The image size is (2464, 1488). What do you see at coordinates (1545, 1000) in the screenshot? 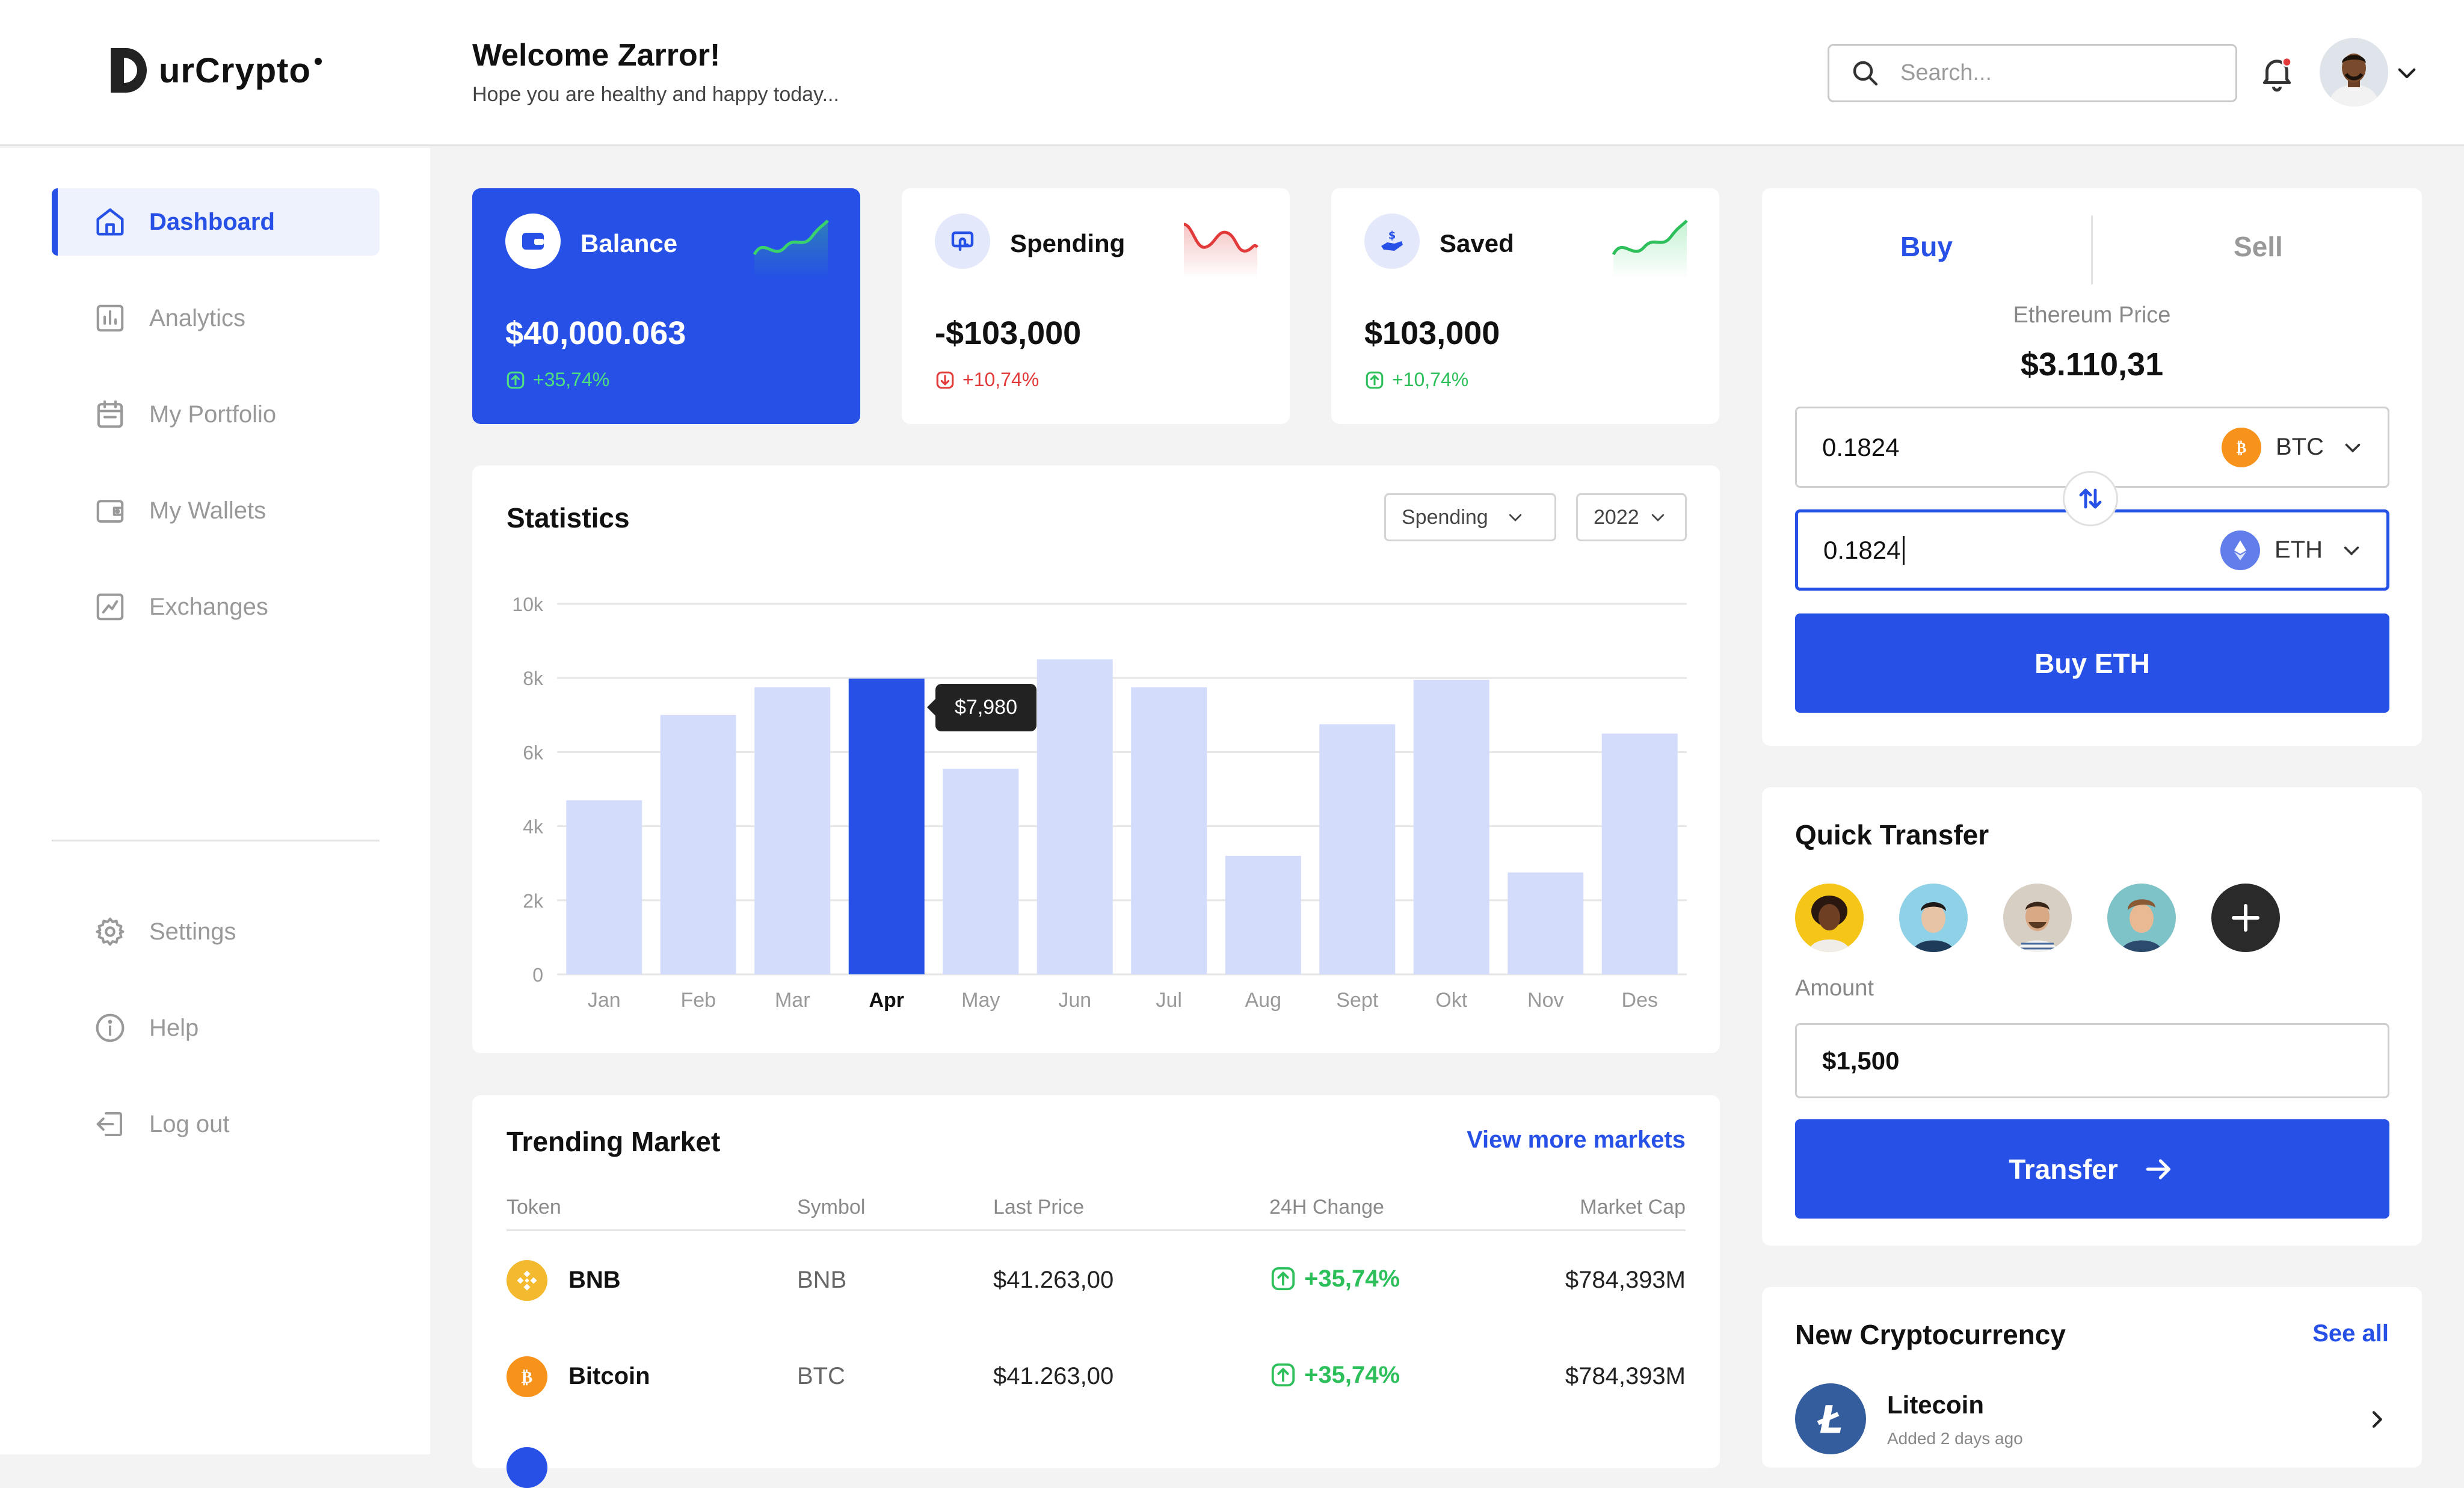
I see `chart-x-tick-label: Nov` at bounding box center [1545, 1000].